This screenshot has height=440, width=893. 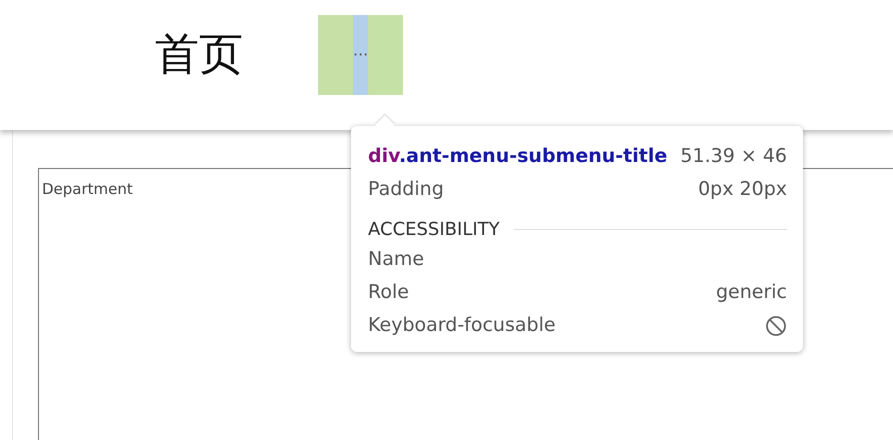 What do you see at coordinates (388, 292) in the screenshot?
I see `property-label: Role` at bounding box center [388, 292].